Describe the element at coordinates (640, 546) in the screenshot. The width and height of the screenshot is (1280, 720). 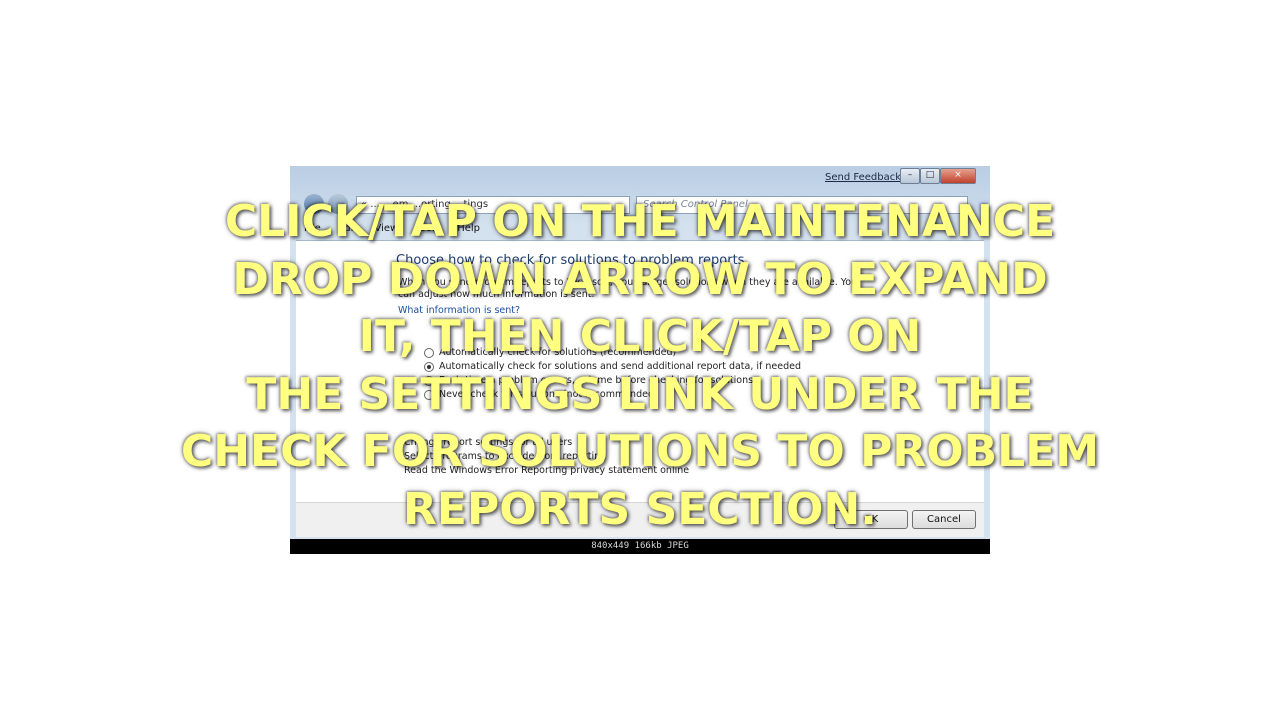
I see `image-info-bar: 840x449 166kb JPEG` at that location.